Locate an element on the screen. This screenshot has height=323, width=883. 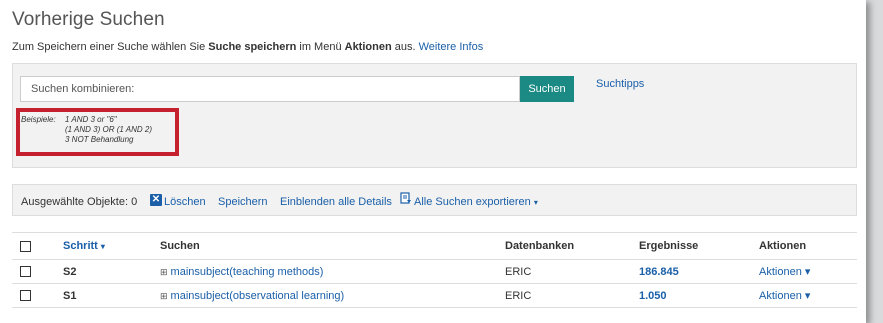
databases-header: Datenbanken is located at coordinates (564, 246).